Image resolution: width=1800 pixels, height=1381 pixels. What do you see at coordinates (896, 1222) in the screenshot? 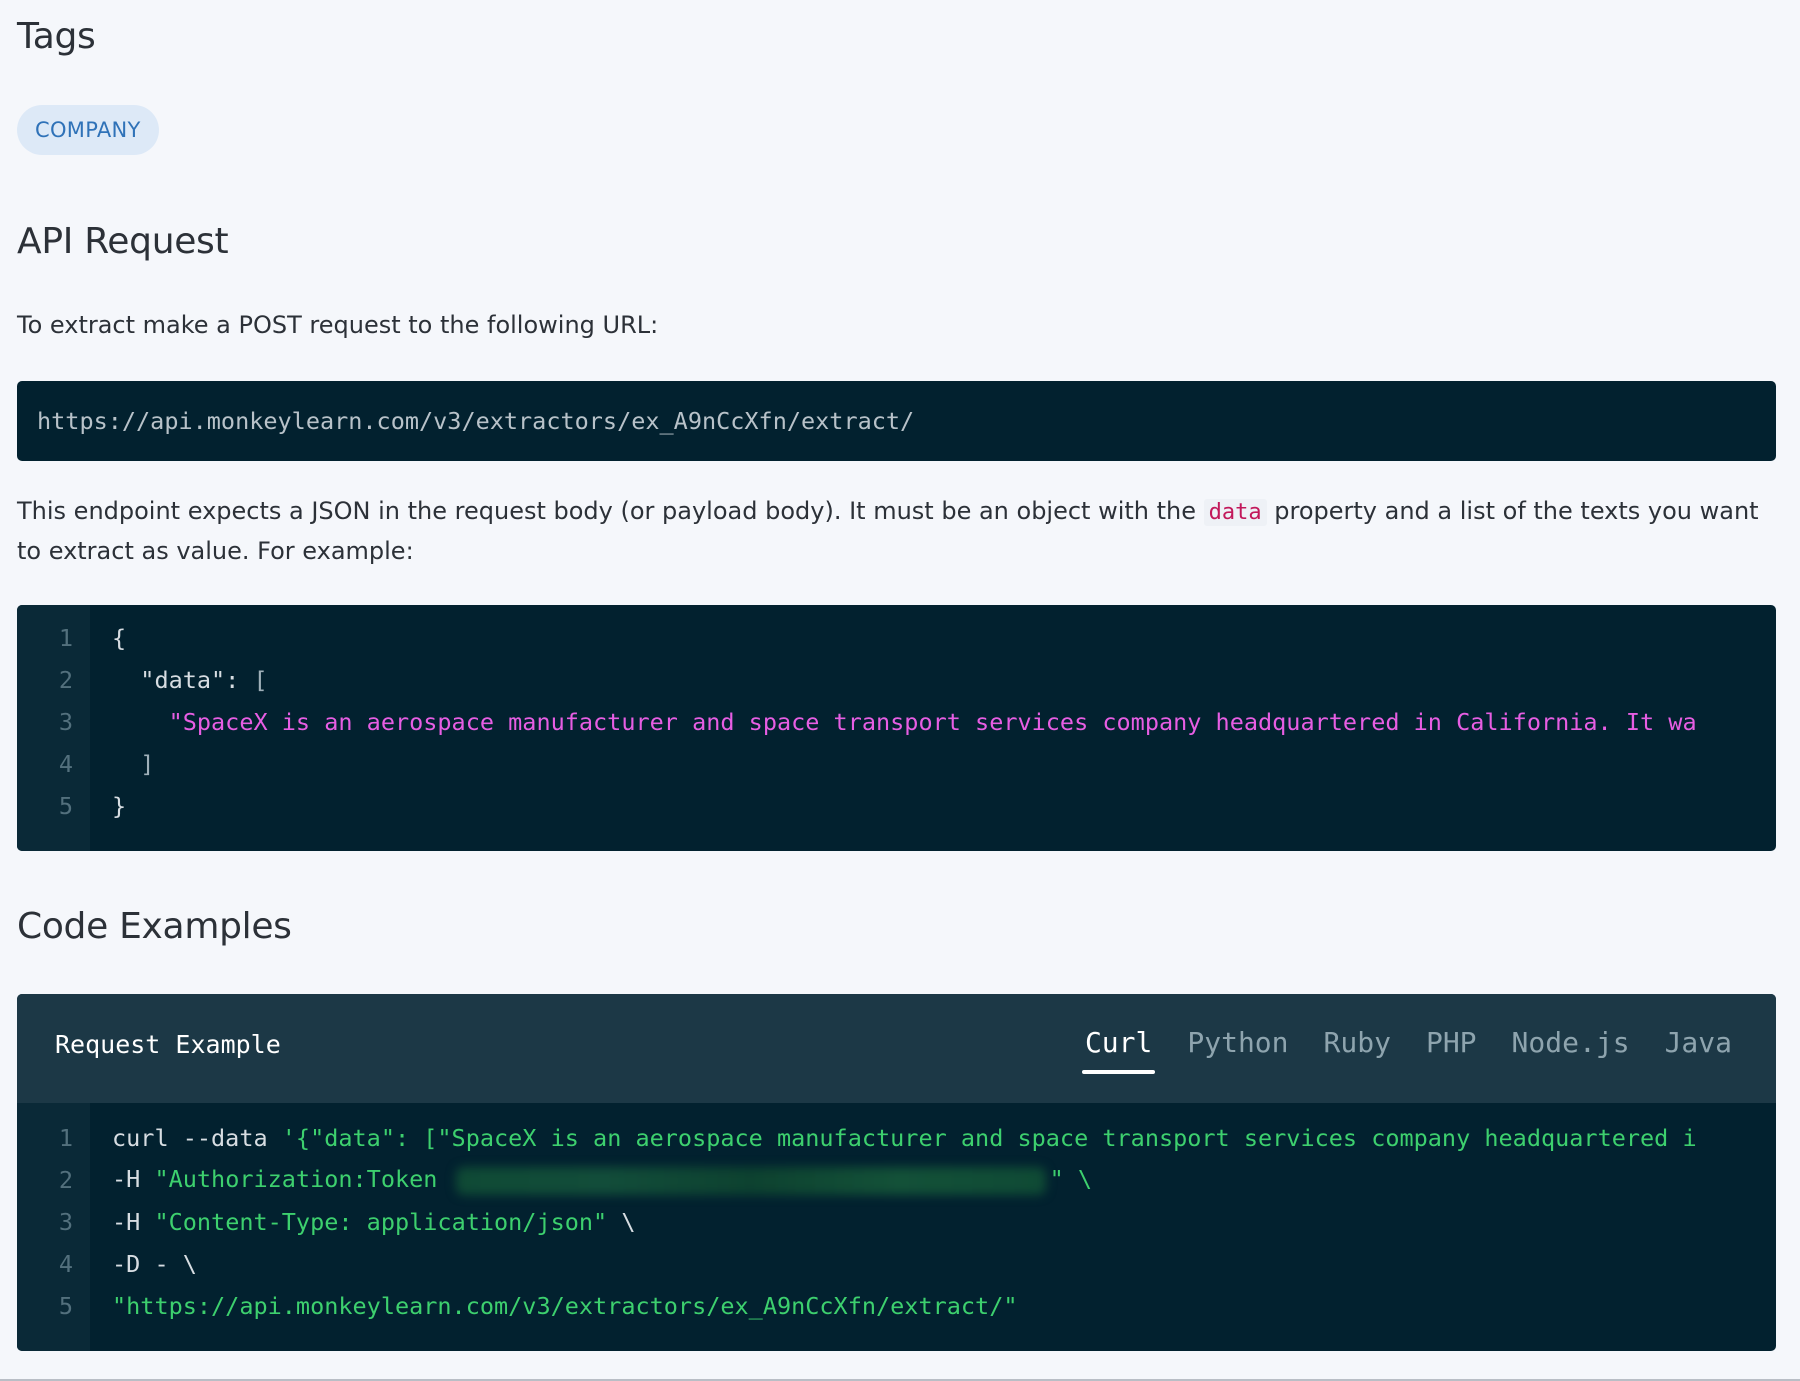
I see `code-line: 3 -H "Content-Type: application/json" \` at bounding box center [896, 1222].